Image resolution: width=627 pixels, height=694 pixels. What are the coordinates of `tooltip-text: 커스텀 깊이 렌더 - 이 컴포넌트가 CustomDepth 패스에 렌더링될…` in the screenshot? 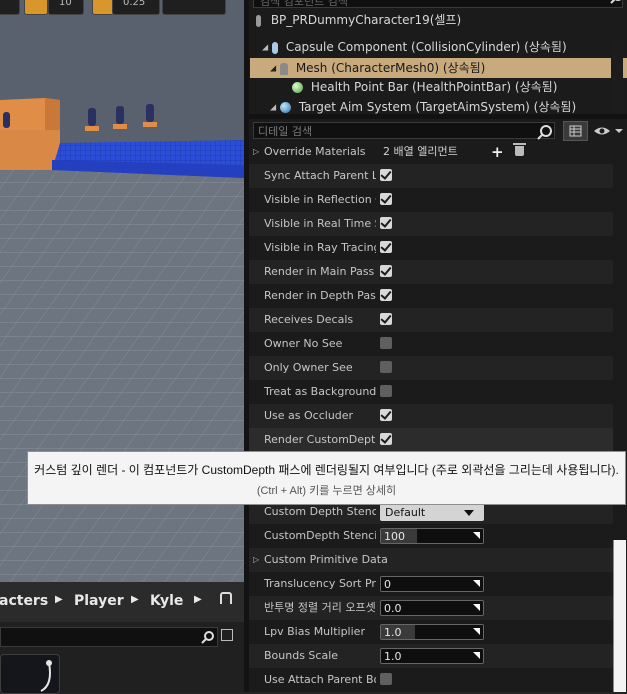 It's located at (326, 470).